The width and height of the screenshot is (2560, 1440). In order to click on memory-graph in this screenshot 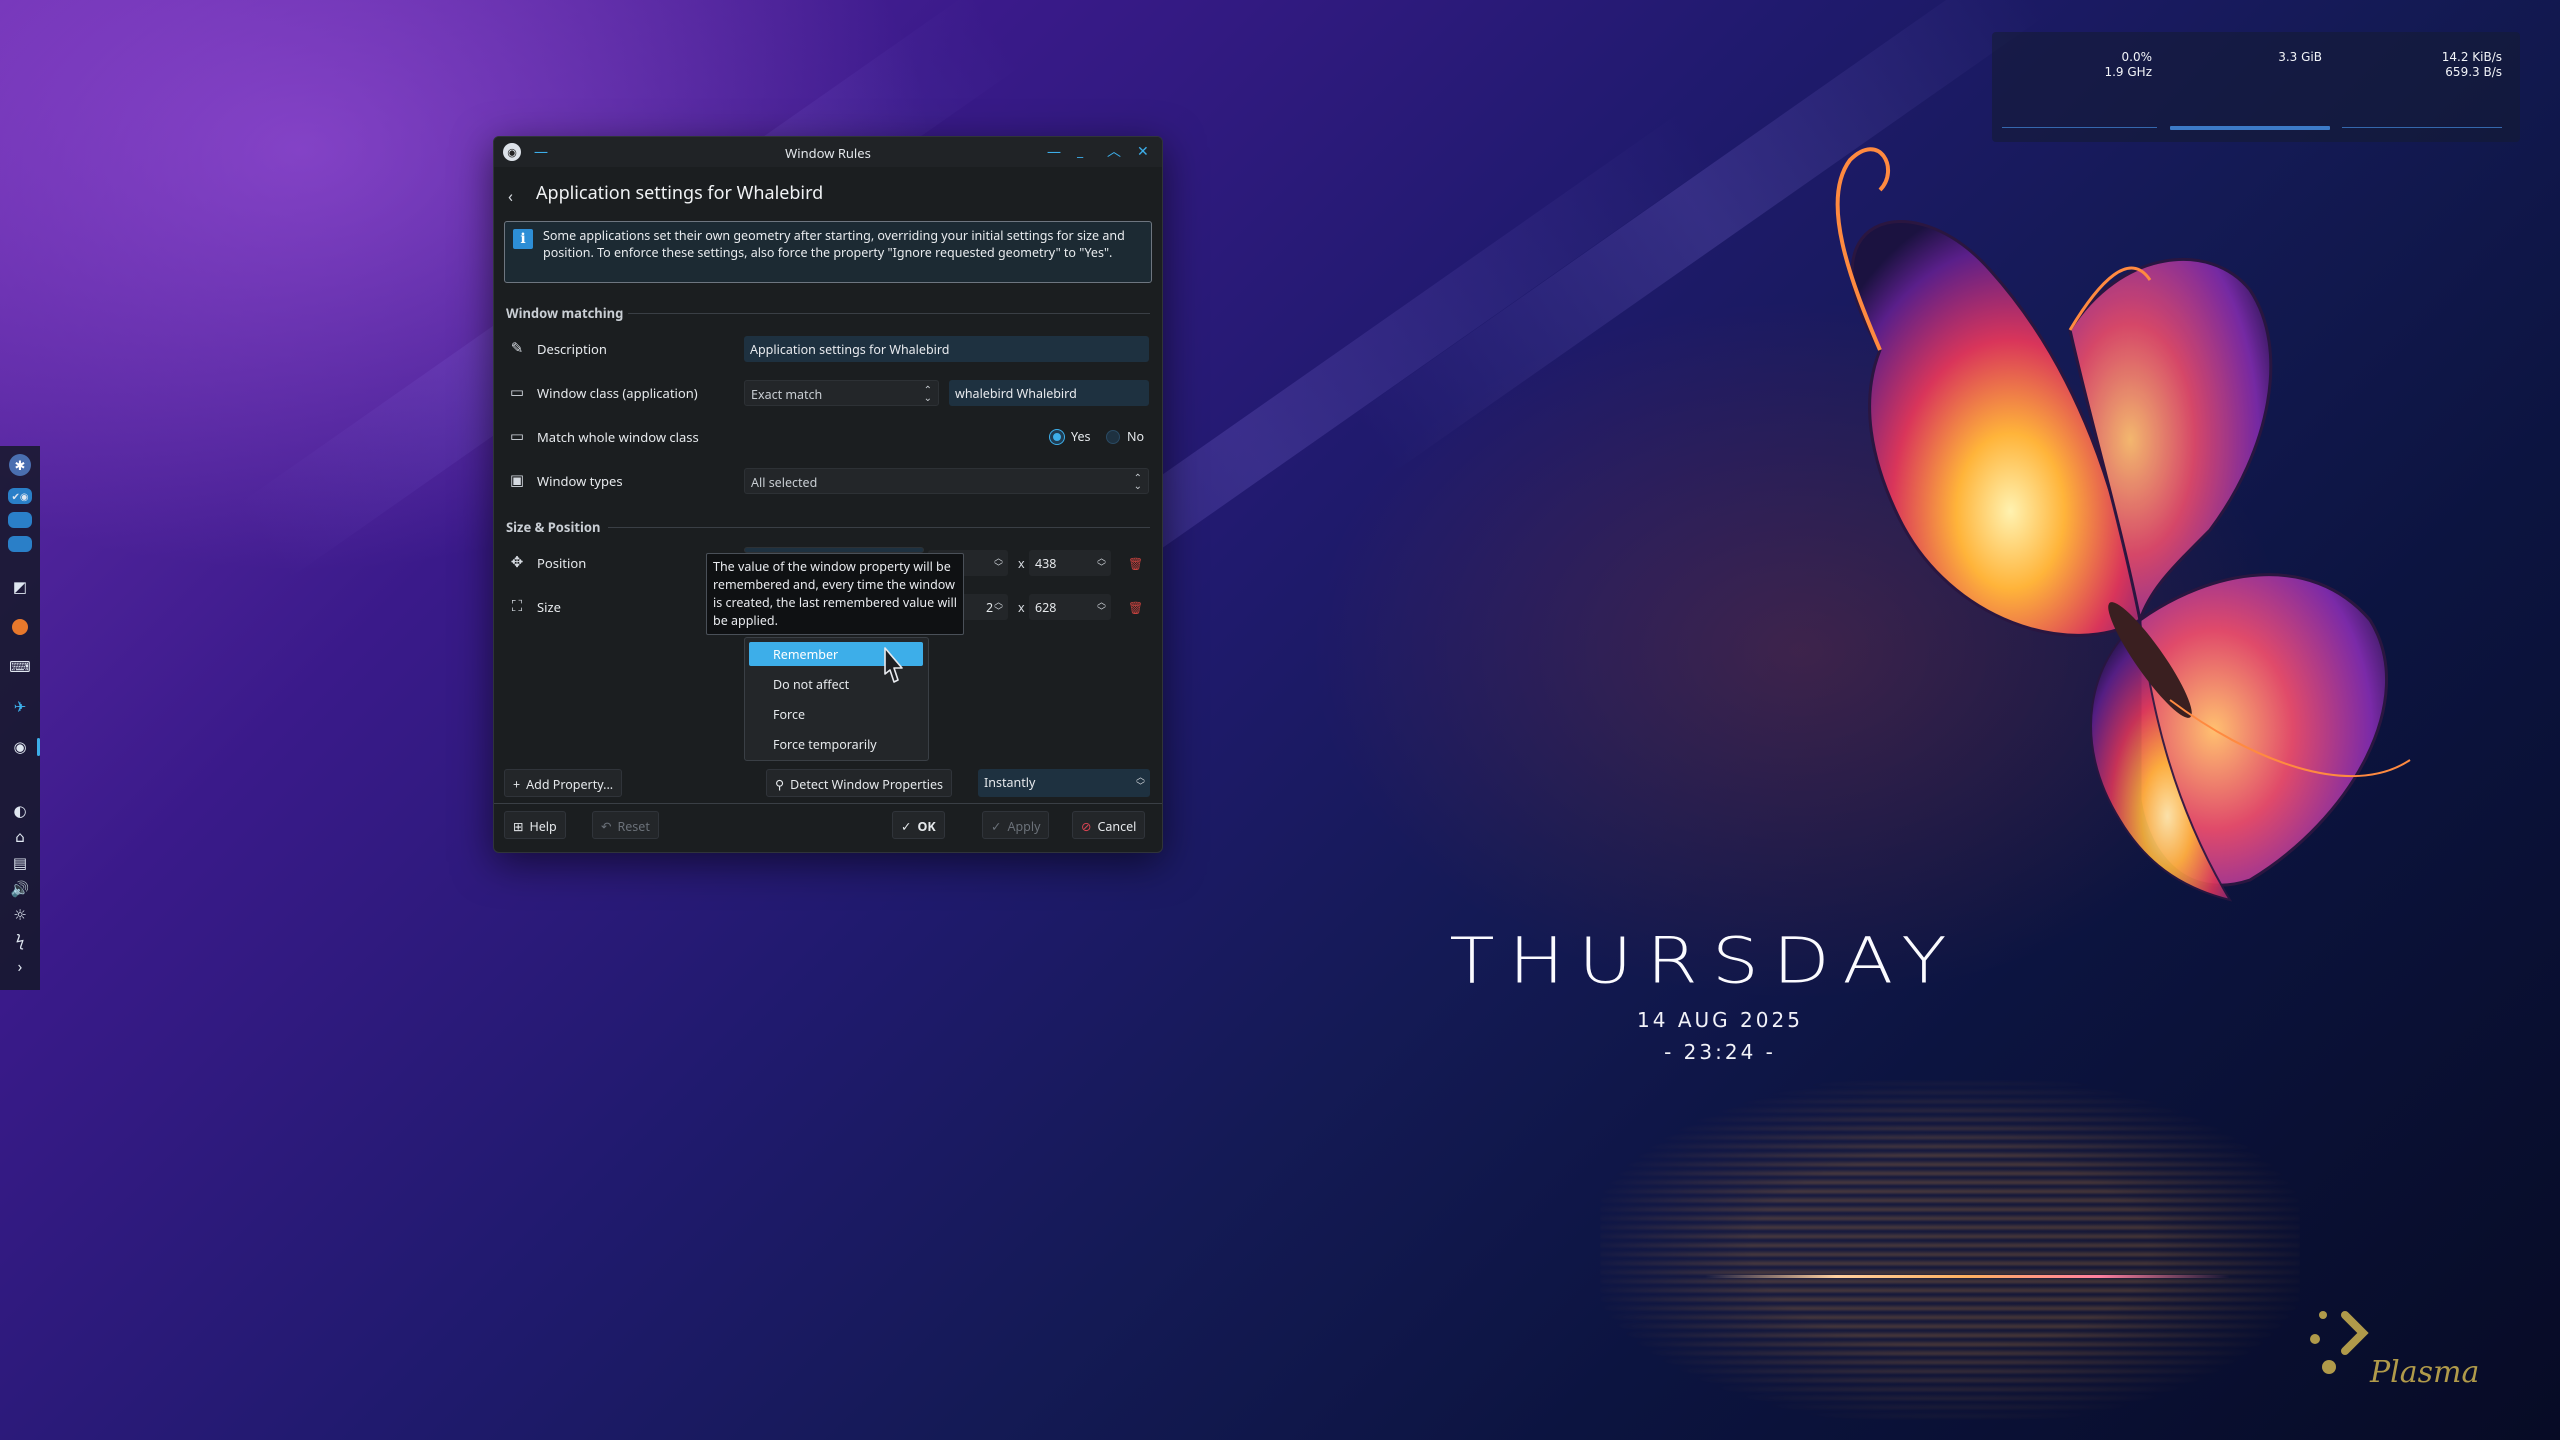, I will do `click(2250, 128)`.